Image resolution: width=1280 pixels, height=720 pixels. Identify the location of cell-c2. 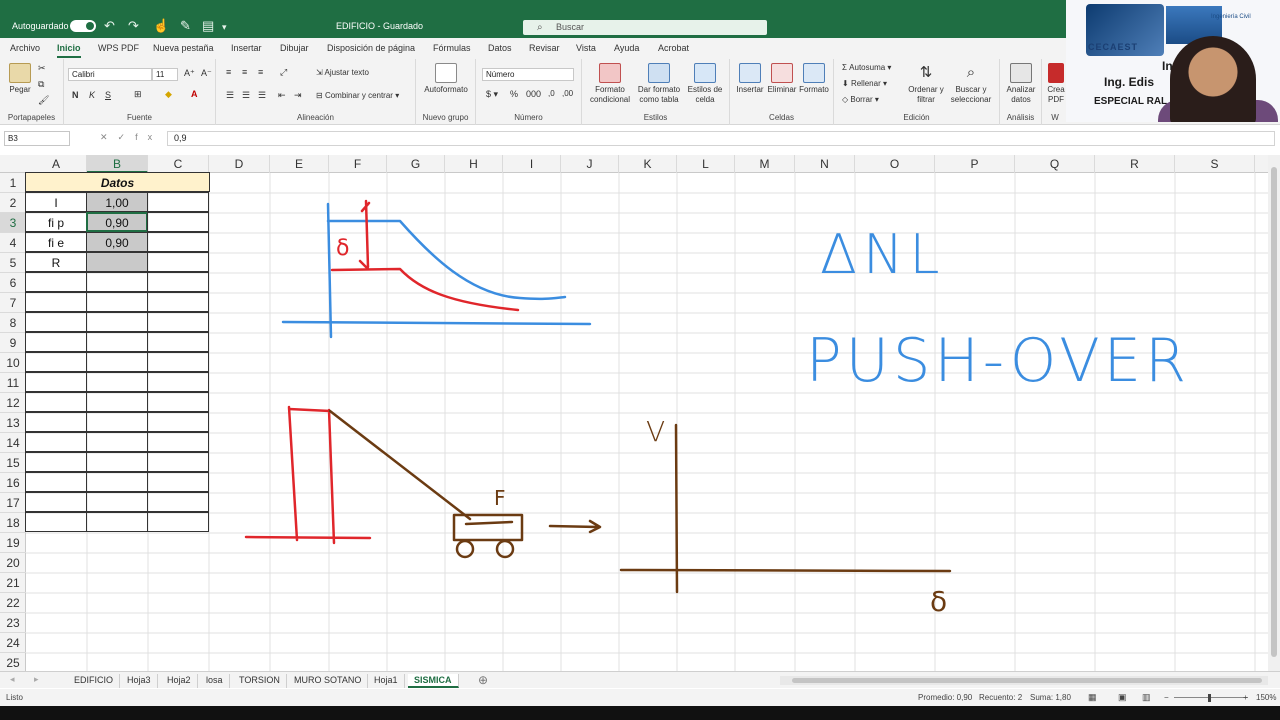
(178, 202).